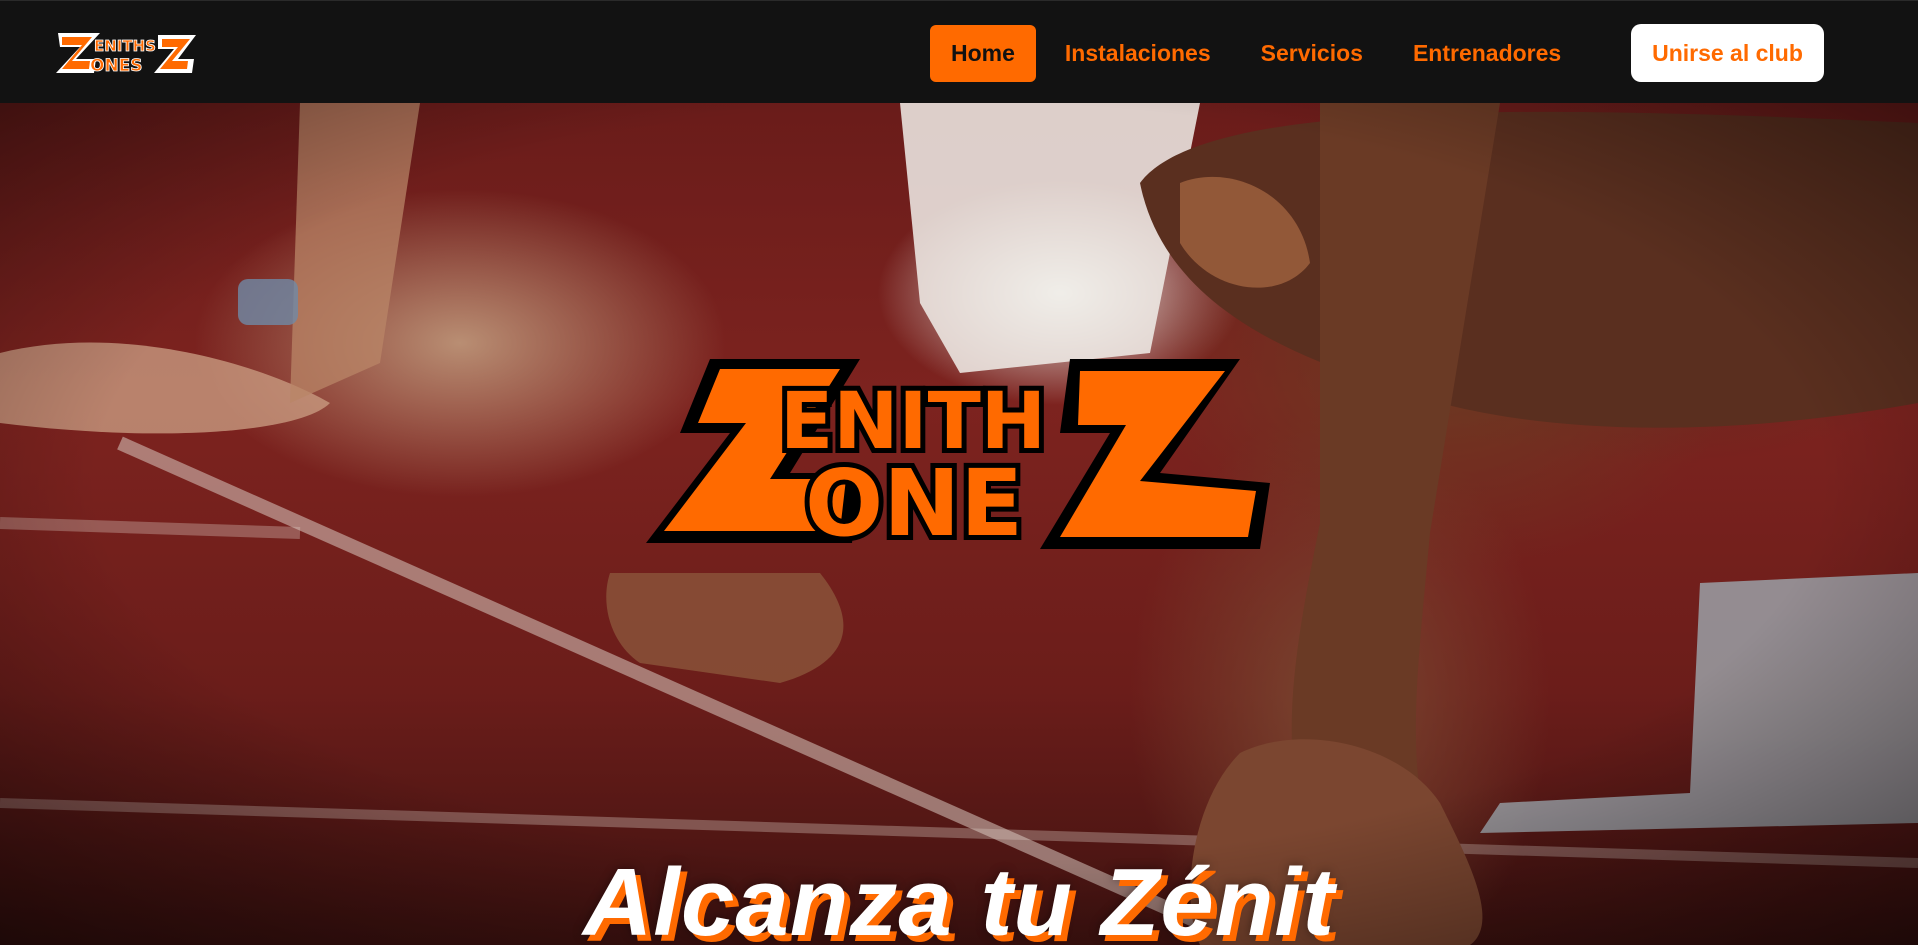 Image resolution: width=1918 pixels, height=945 pixels. What do you see at coordinates (116, 66) in the screenshot?
I see `svg-text: ONES` at bounding box center [116, 66].